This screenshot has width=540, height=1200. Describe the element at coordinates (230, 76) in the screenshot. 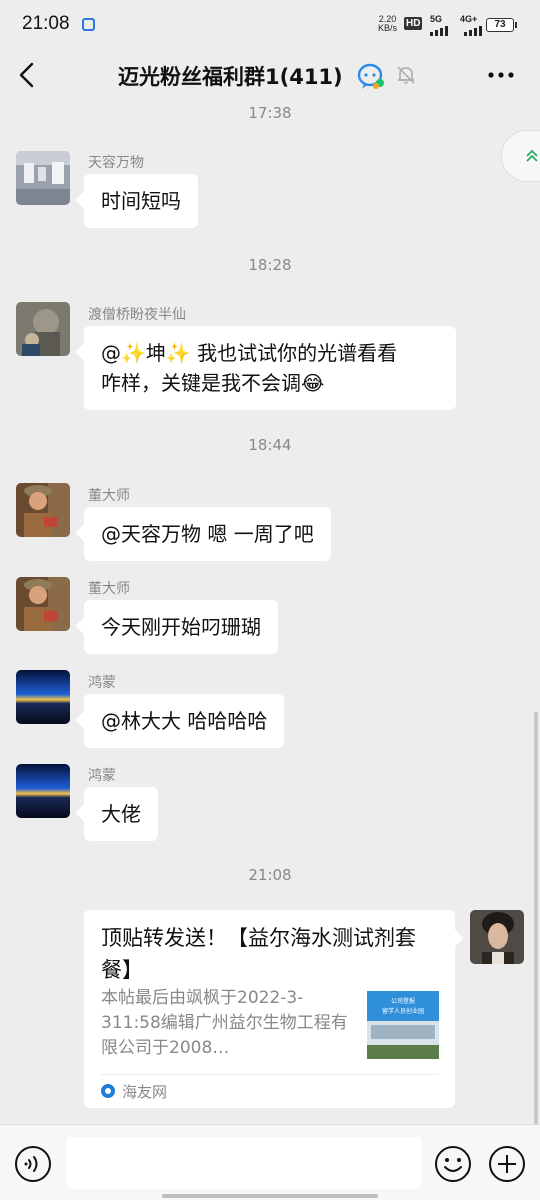

I see `chat-title: 迈光粉丝福利群1(411)` at that location.